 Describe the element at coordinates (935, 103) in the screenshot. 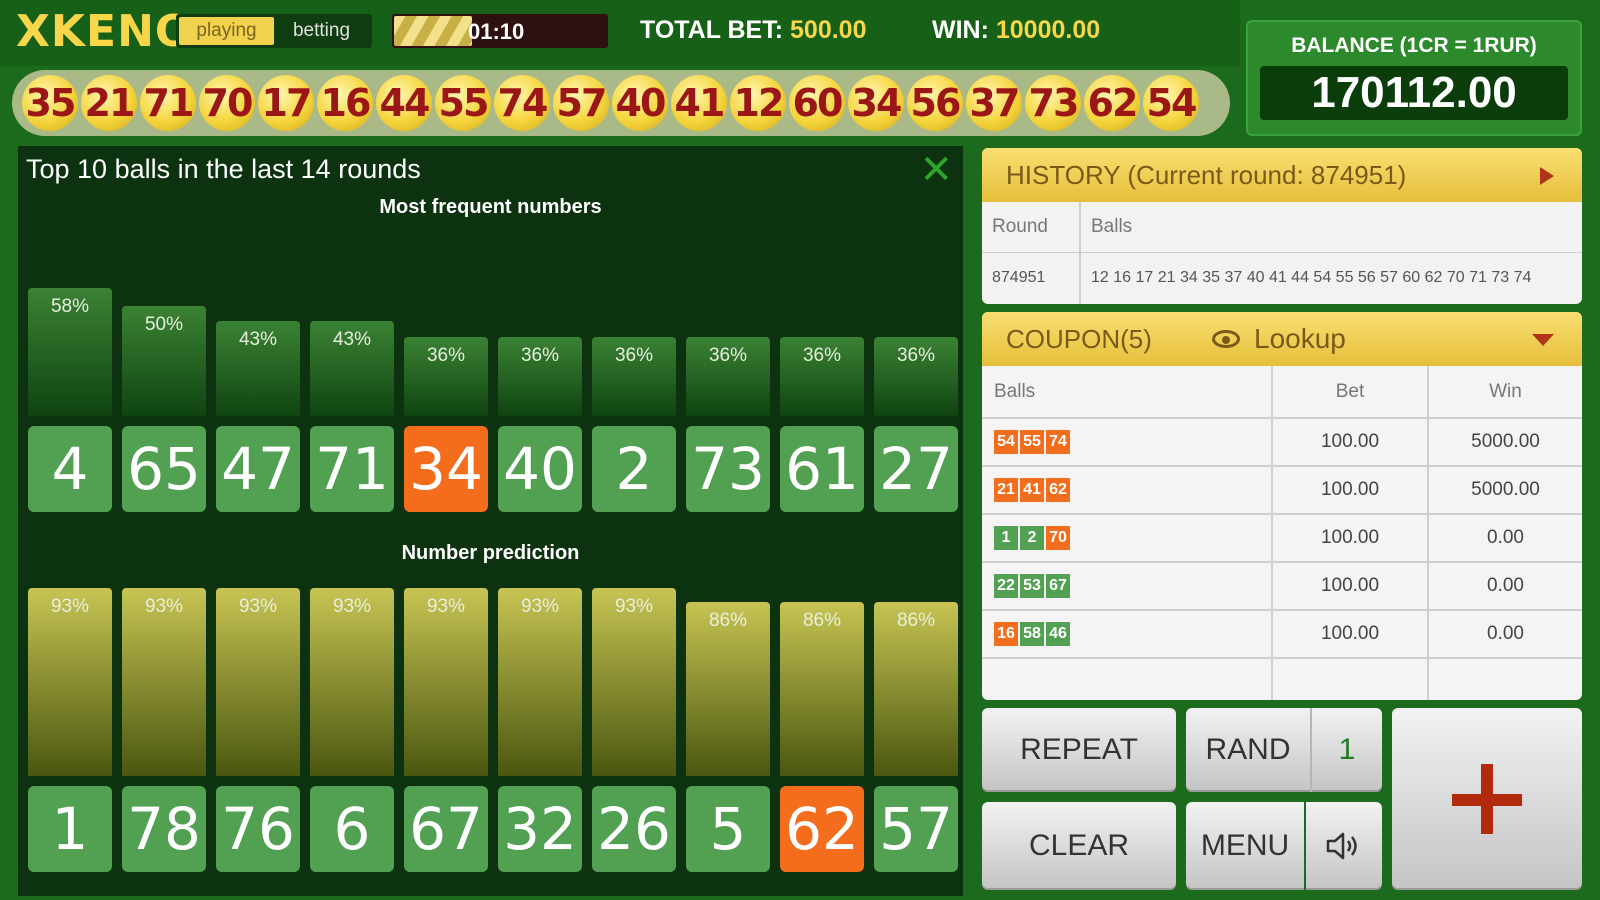

I see `drawn-ball: 56` at that location.